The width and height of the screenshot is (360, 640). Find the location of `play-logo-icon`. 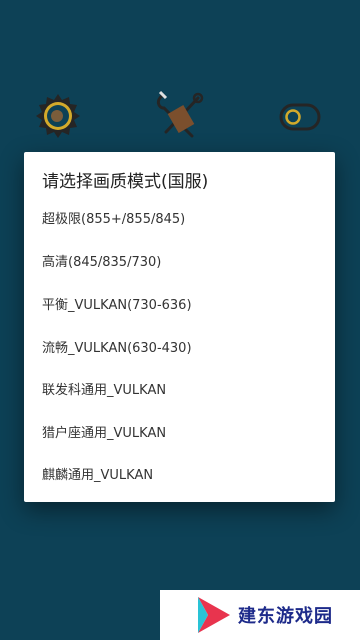

play-logo-icon is located at coordinates (214, 615).